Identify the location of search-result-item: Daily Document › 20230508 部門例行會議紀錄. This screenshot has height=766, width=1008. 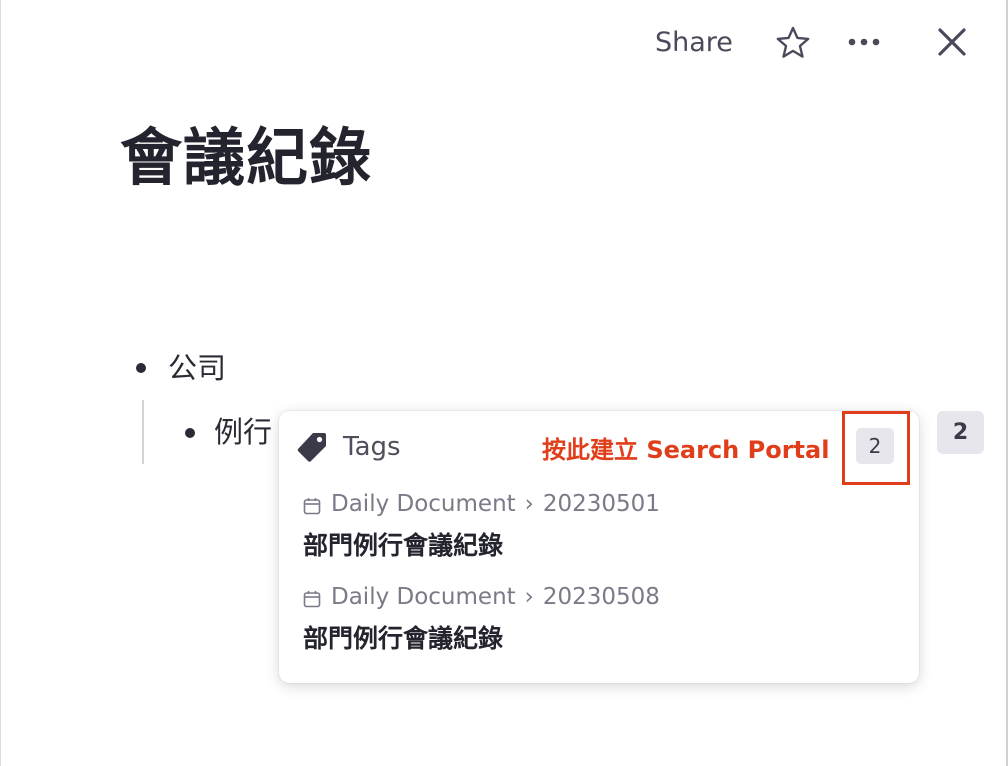
(598, 619).